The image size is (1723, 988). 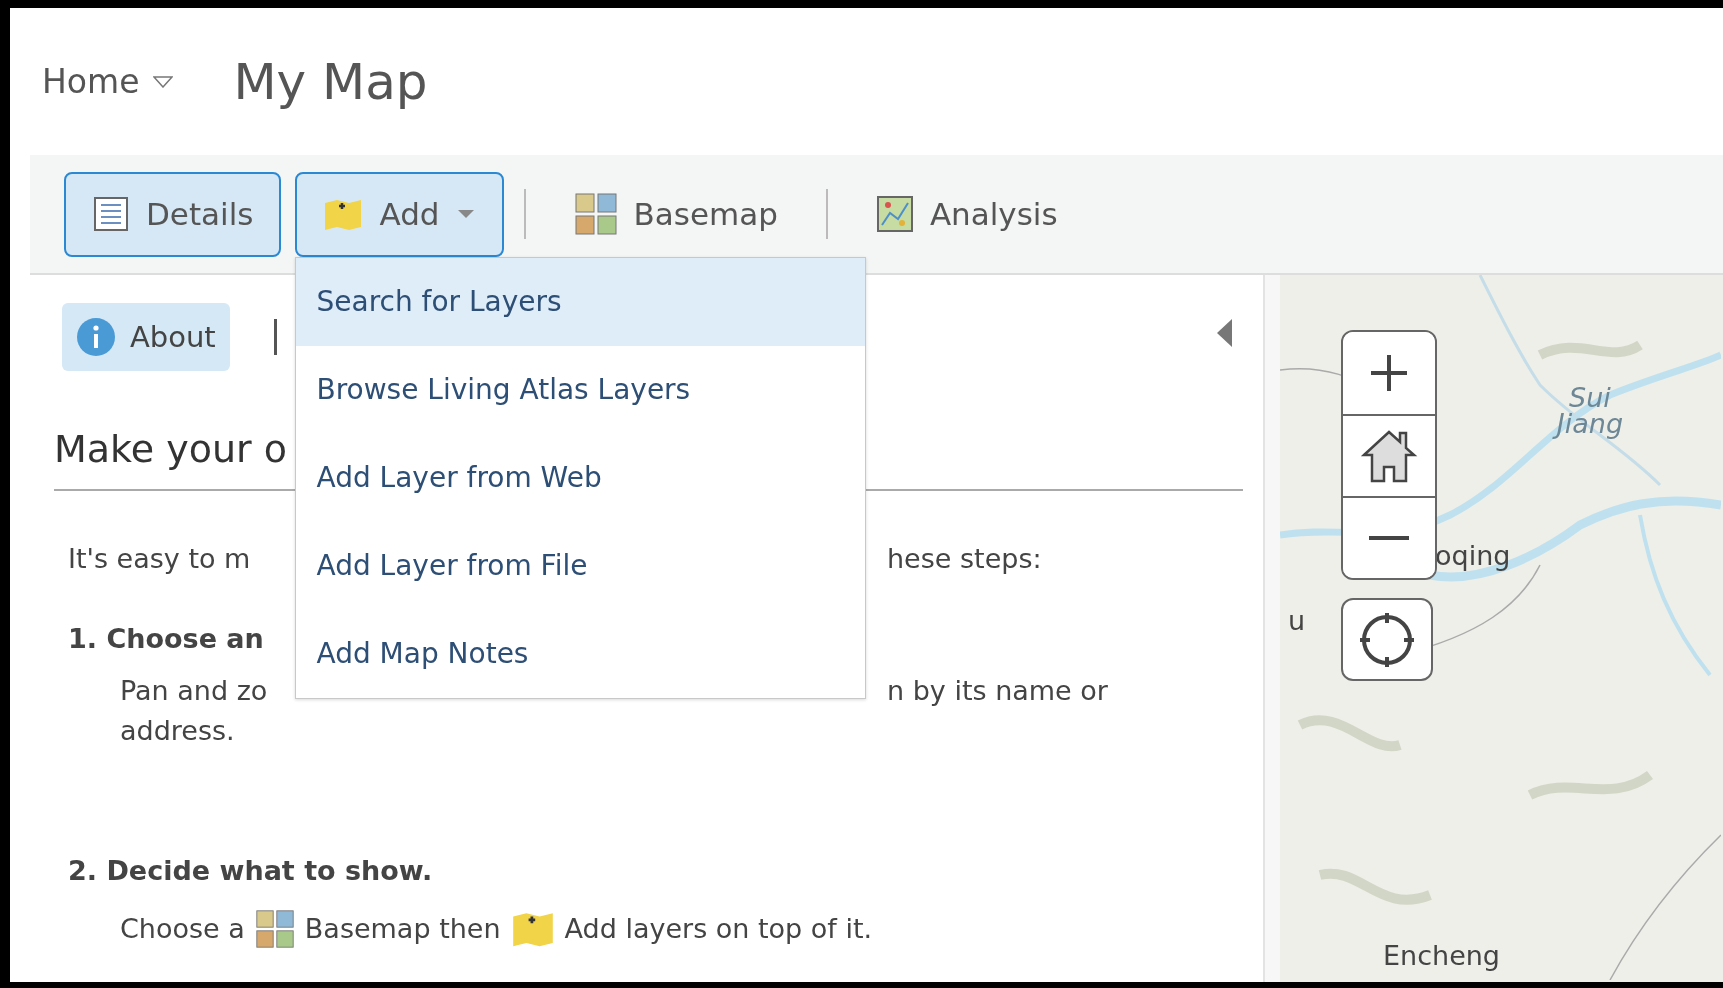 I want to click on menu-item: Add Layer from File, so click(x=581, y=565).